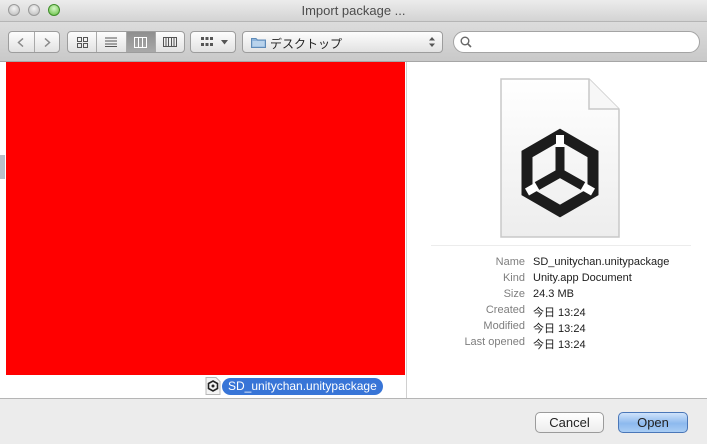  What do you see at coordinates (513, 278) in the screenshot?
I see `info-key: Kind` at bounding box center [513, 278].